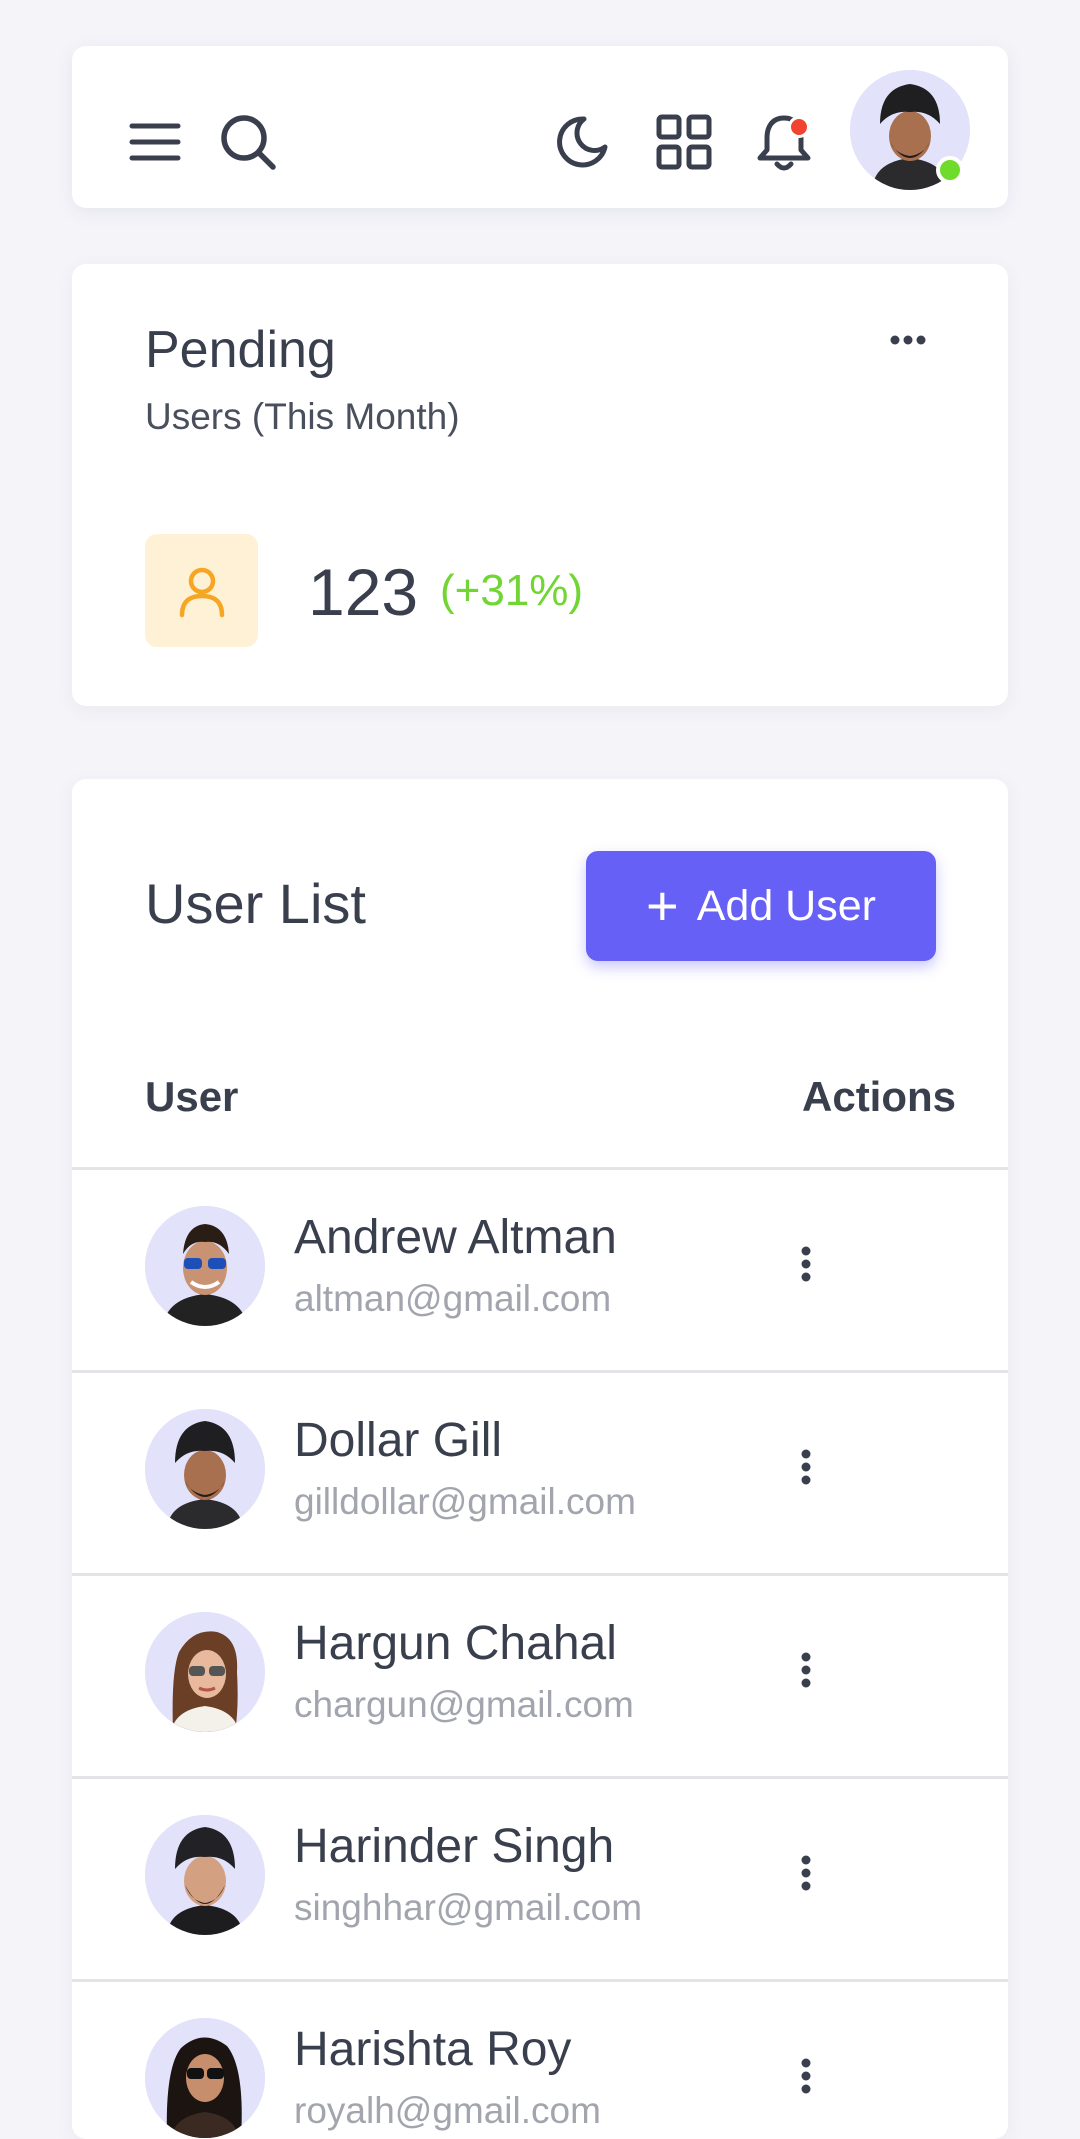 The image size is (1080, 2139). I want to click on user-email: chargun@gmail.com, so click(464, 1704).